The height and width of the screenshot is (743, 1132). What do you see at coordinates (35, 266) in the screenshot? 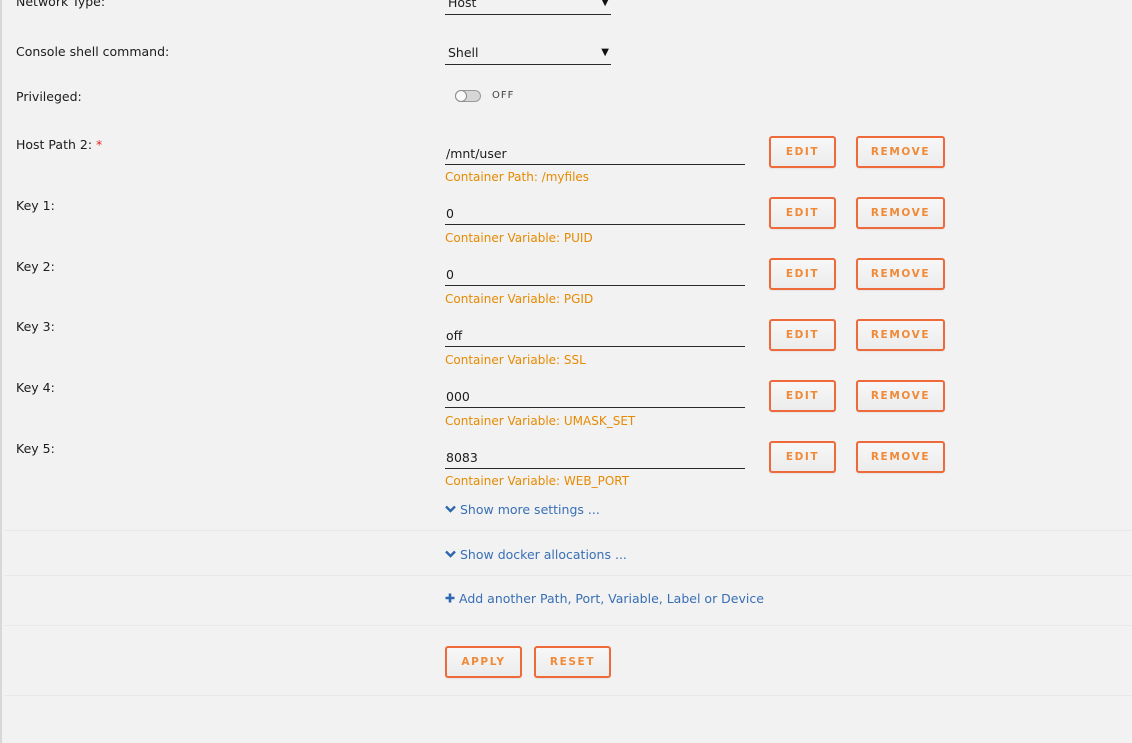
I see `key-2-label: Key 2:` at bounding box center [35, 266].